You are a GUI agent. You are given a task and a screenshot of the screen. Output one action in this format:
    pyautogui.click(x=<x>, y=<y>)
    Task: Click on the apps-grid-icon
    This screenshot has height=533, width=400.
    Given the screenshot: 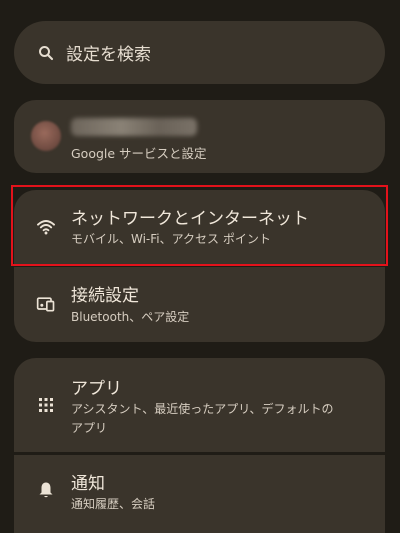 What is the action you would take?
    pyautogui.click(x=46, y=405)
    